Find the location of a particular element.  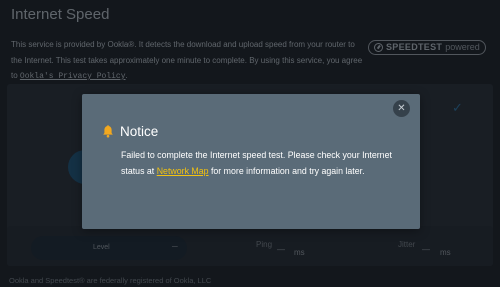

bell-icon is located at coordinates (108, 131).